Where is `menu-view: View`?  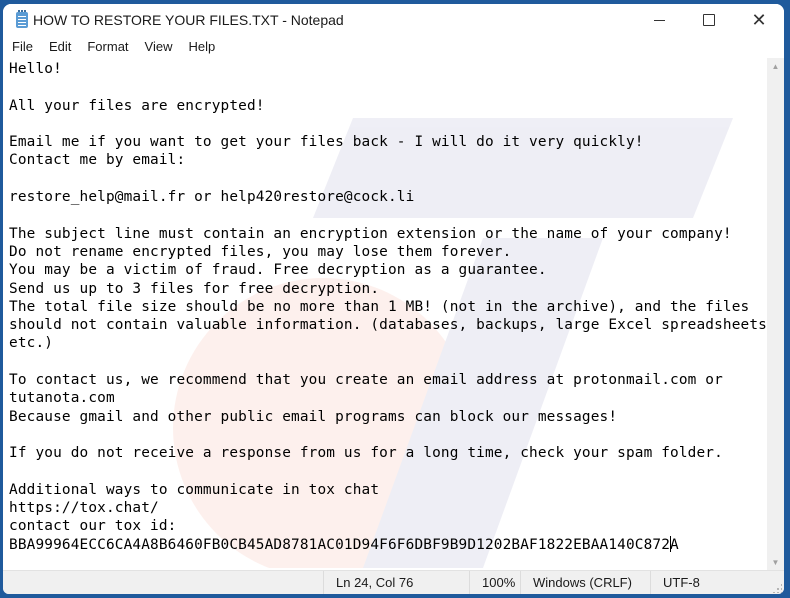 menu-view: View is located at coordinates (159, 47).